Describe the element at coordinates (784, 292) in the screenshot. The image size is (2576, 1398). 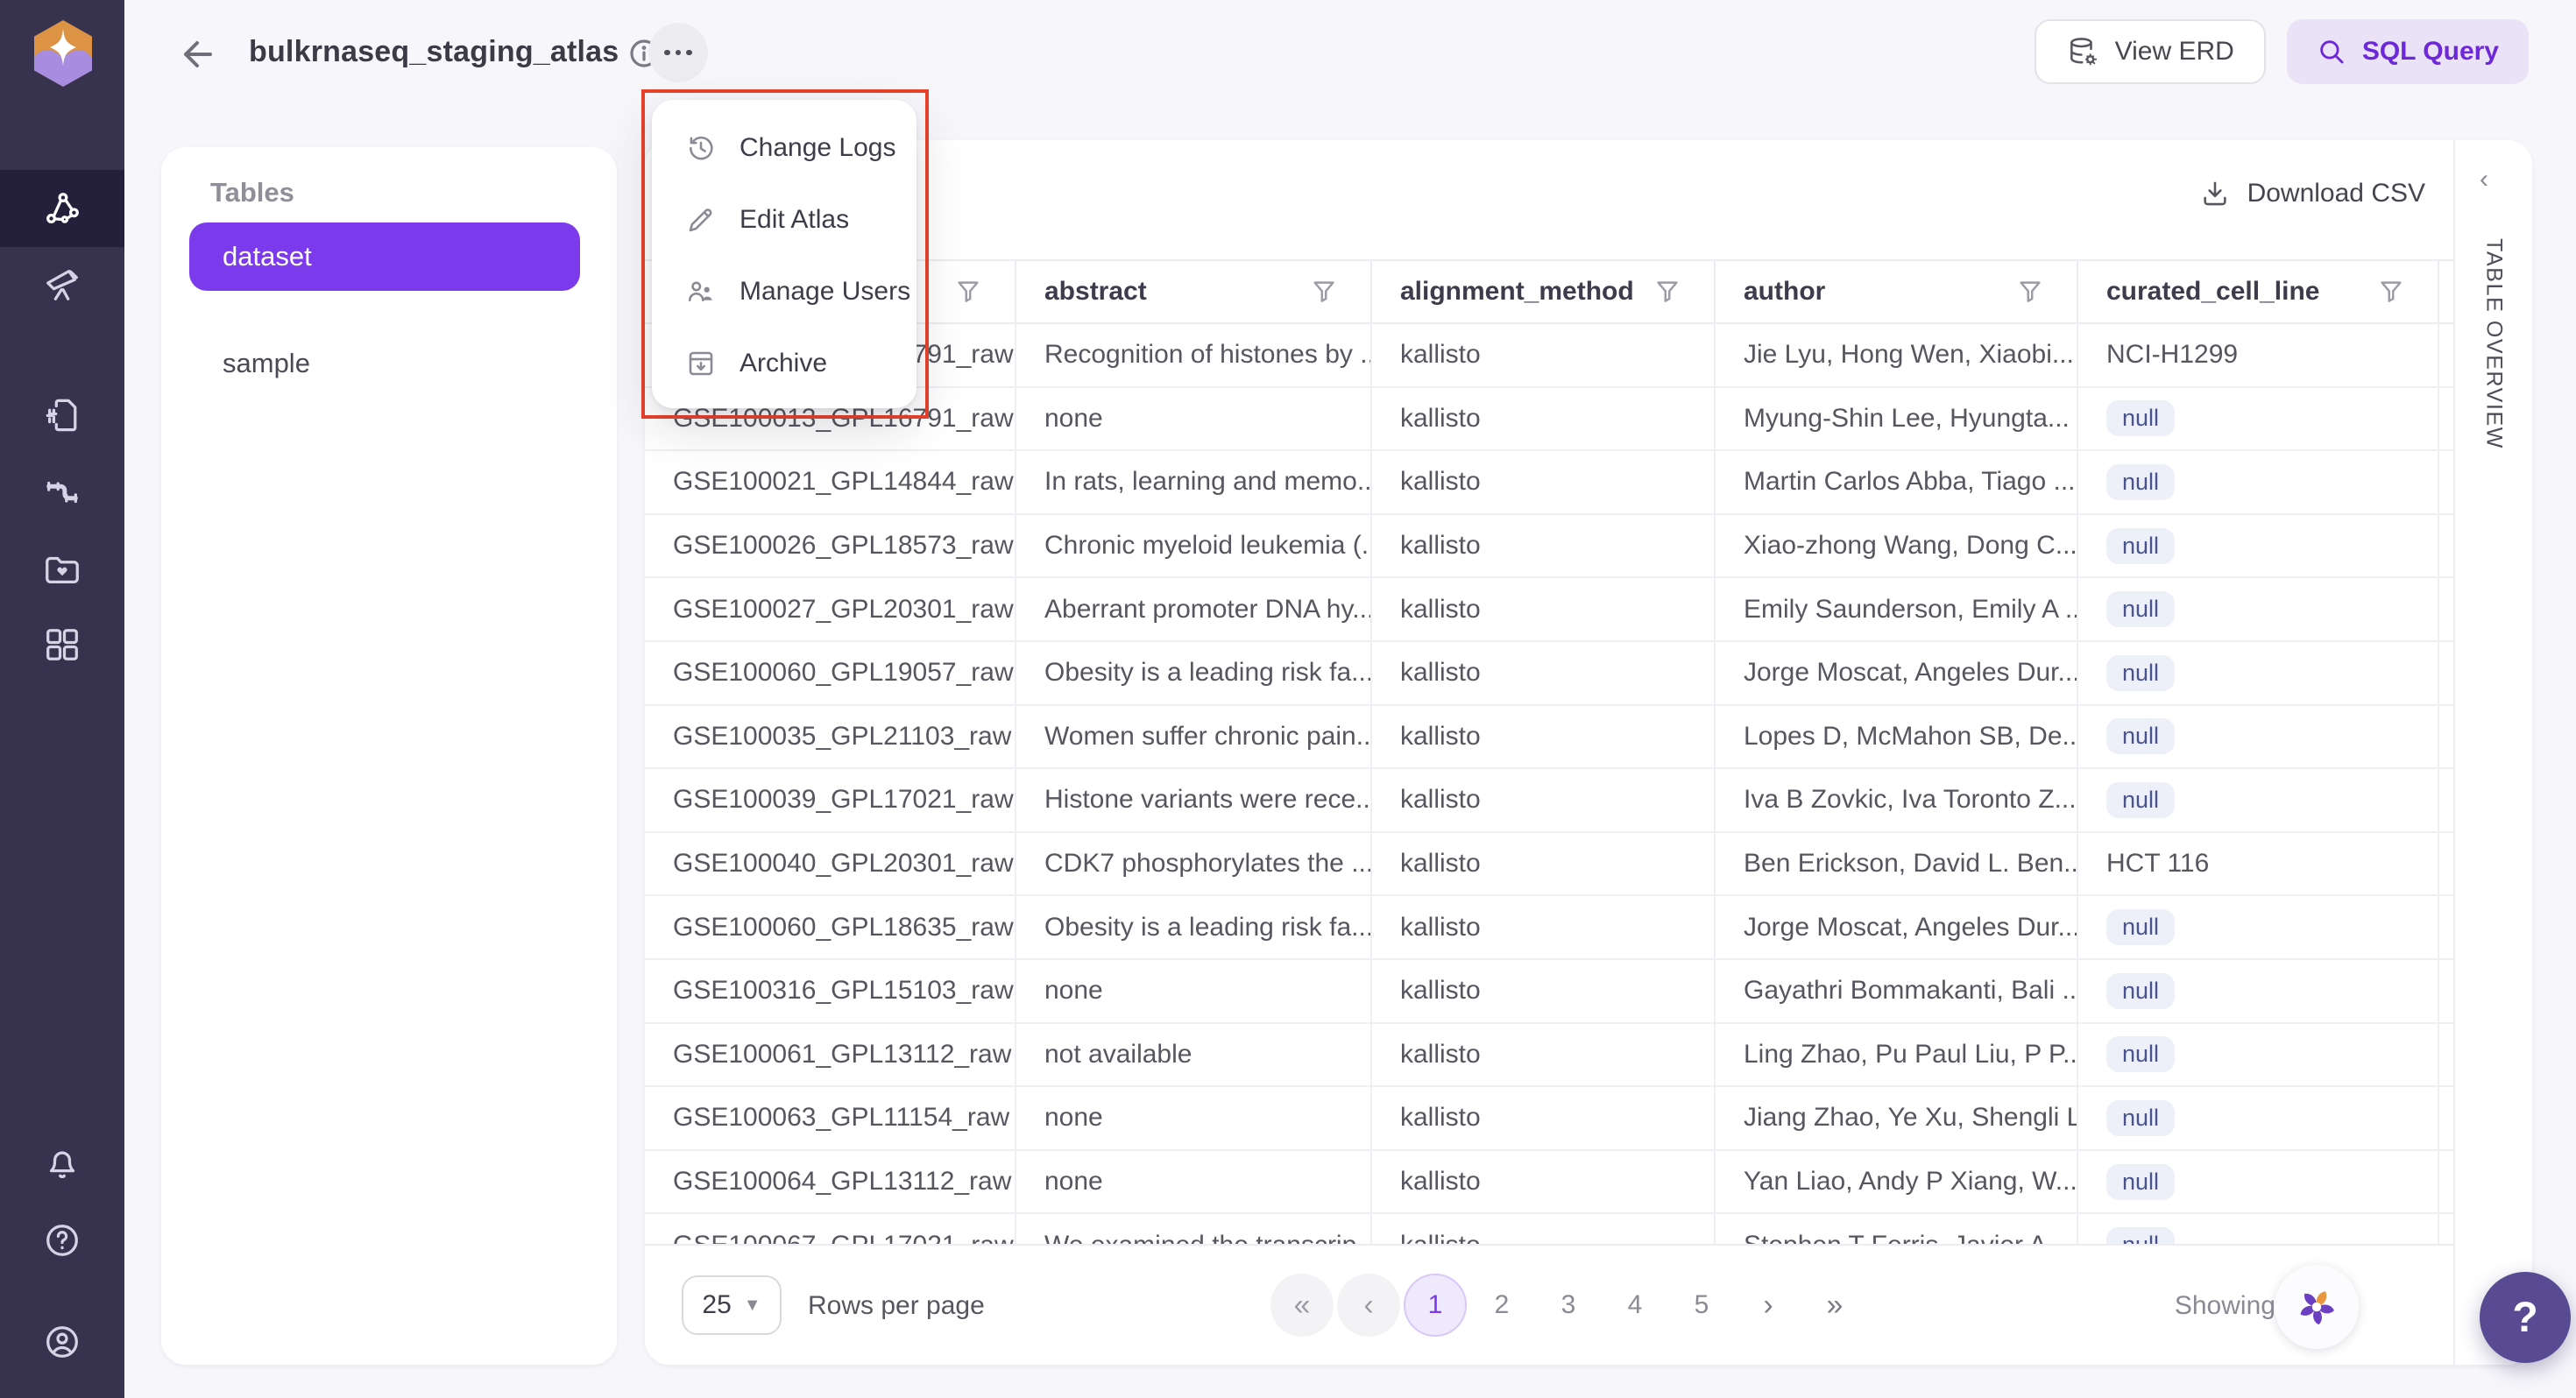
I see `menu-item-manage-users: Manage Users` at that location.